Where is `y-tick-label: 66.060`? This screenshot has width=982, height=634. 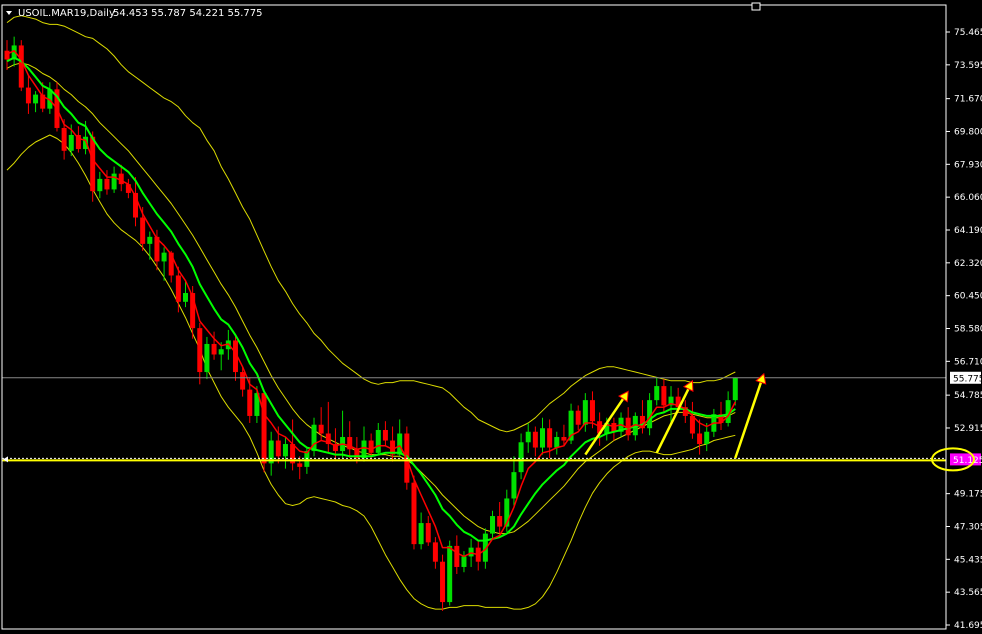
y-tick-label: 66.060 is located at coordinates (968, 198).